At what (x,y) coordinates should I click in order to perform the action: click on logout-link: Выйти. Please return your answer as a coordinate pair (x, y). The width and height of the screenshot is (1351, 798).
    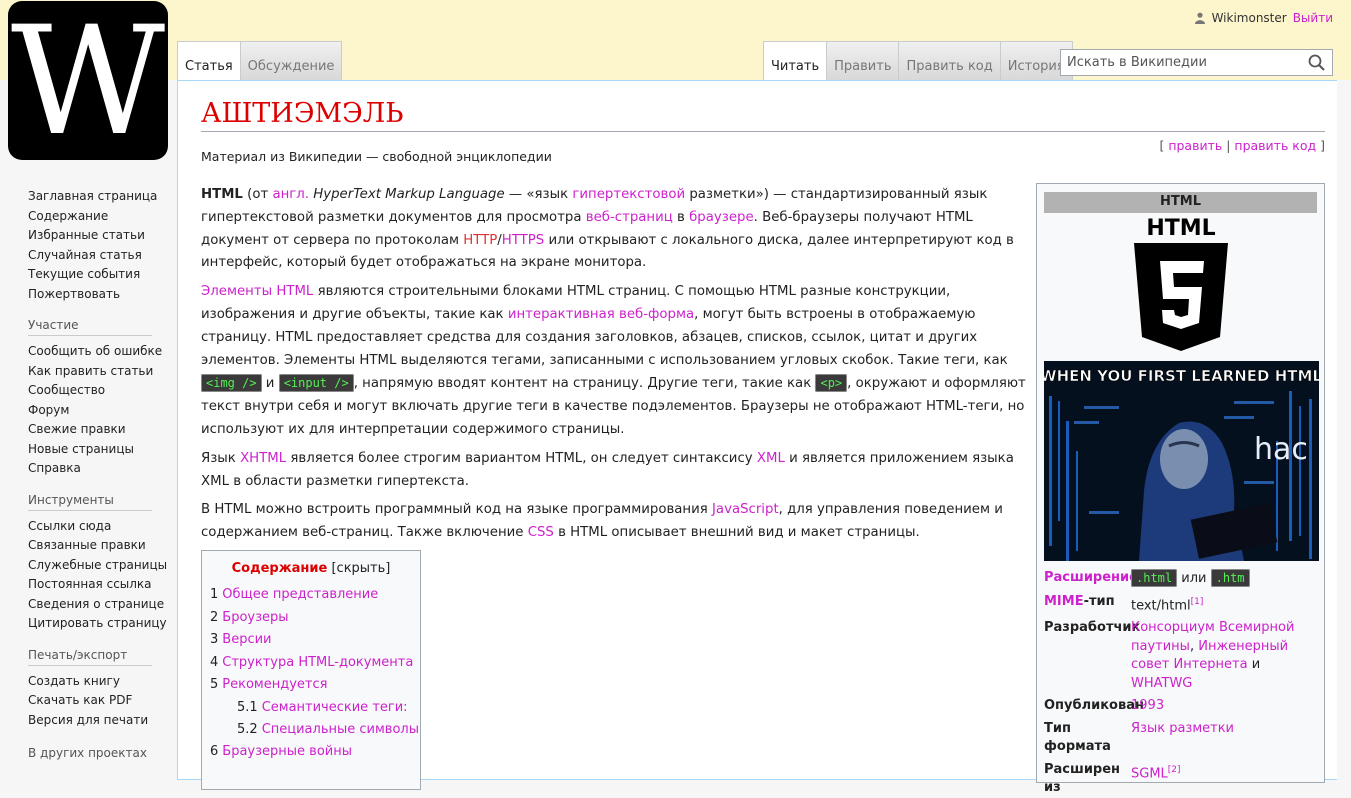
    Looking at the image, I should click on (1313, 18).